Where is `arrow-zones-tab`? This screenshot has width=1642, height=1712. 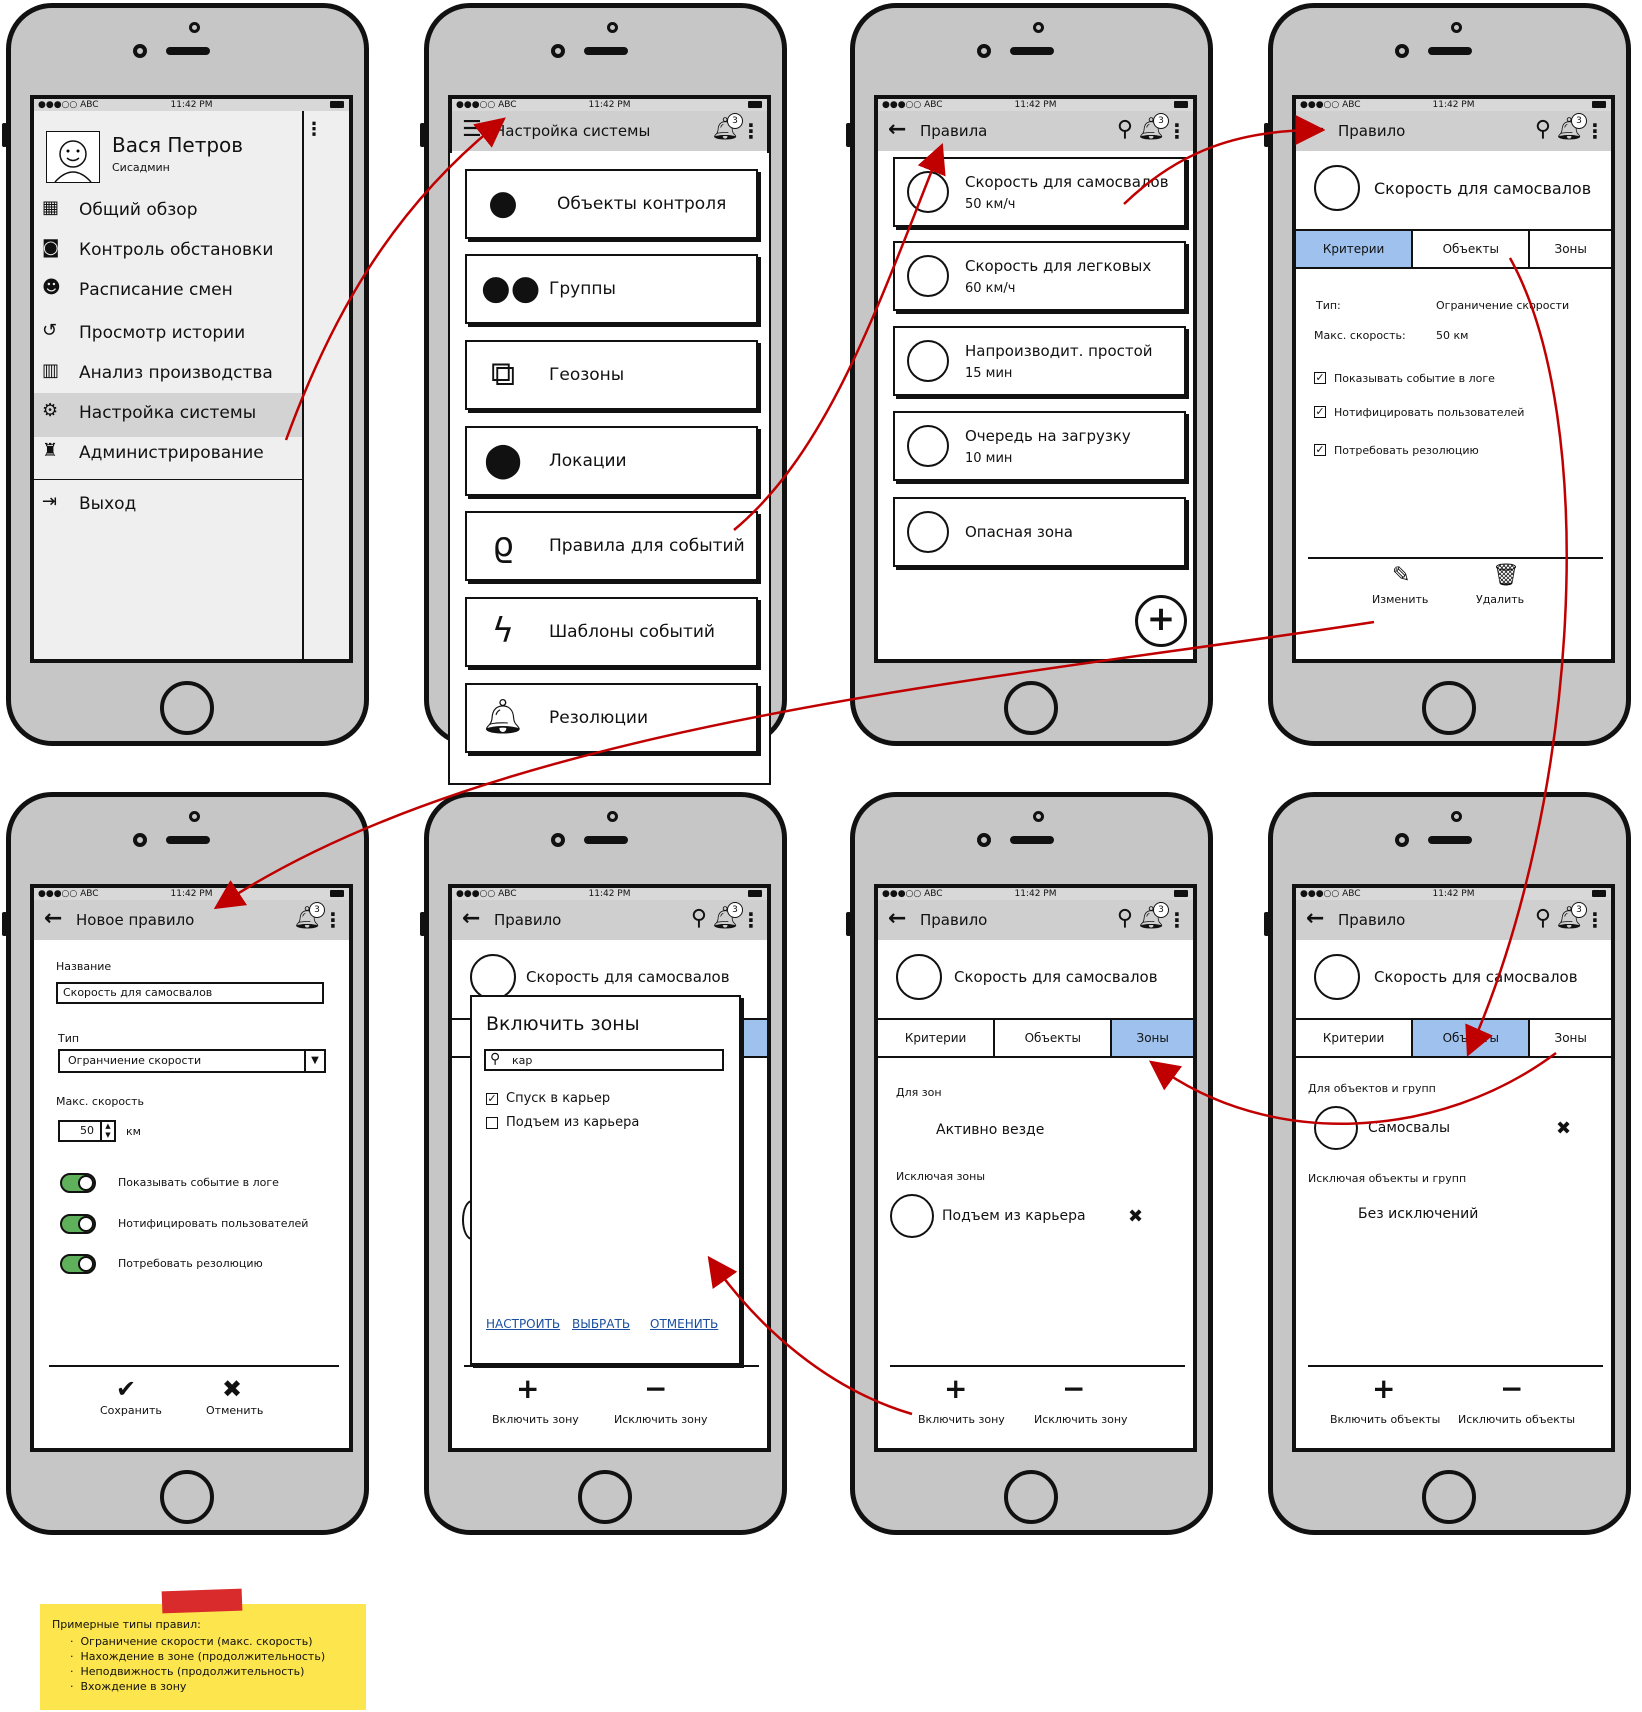
arrow-zones-tab is located at coordinates (1352, 1088).